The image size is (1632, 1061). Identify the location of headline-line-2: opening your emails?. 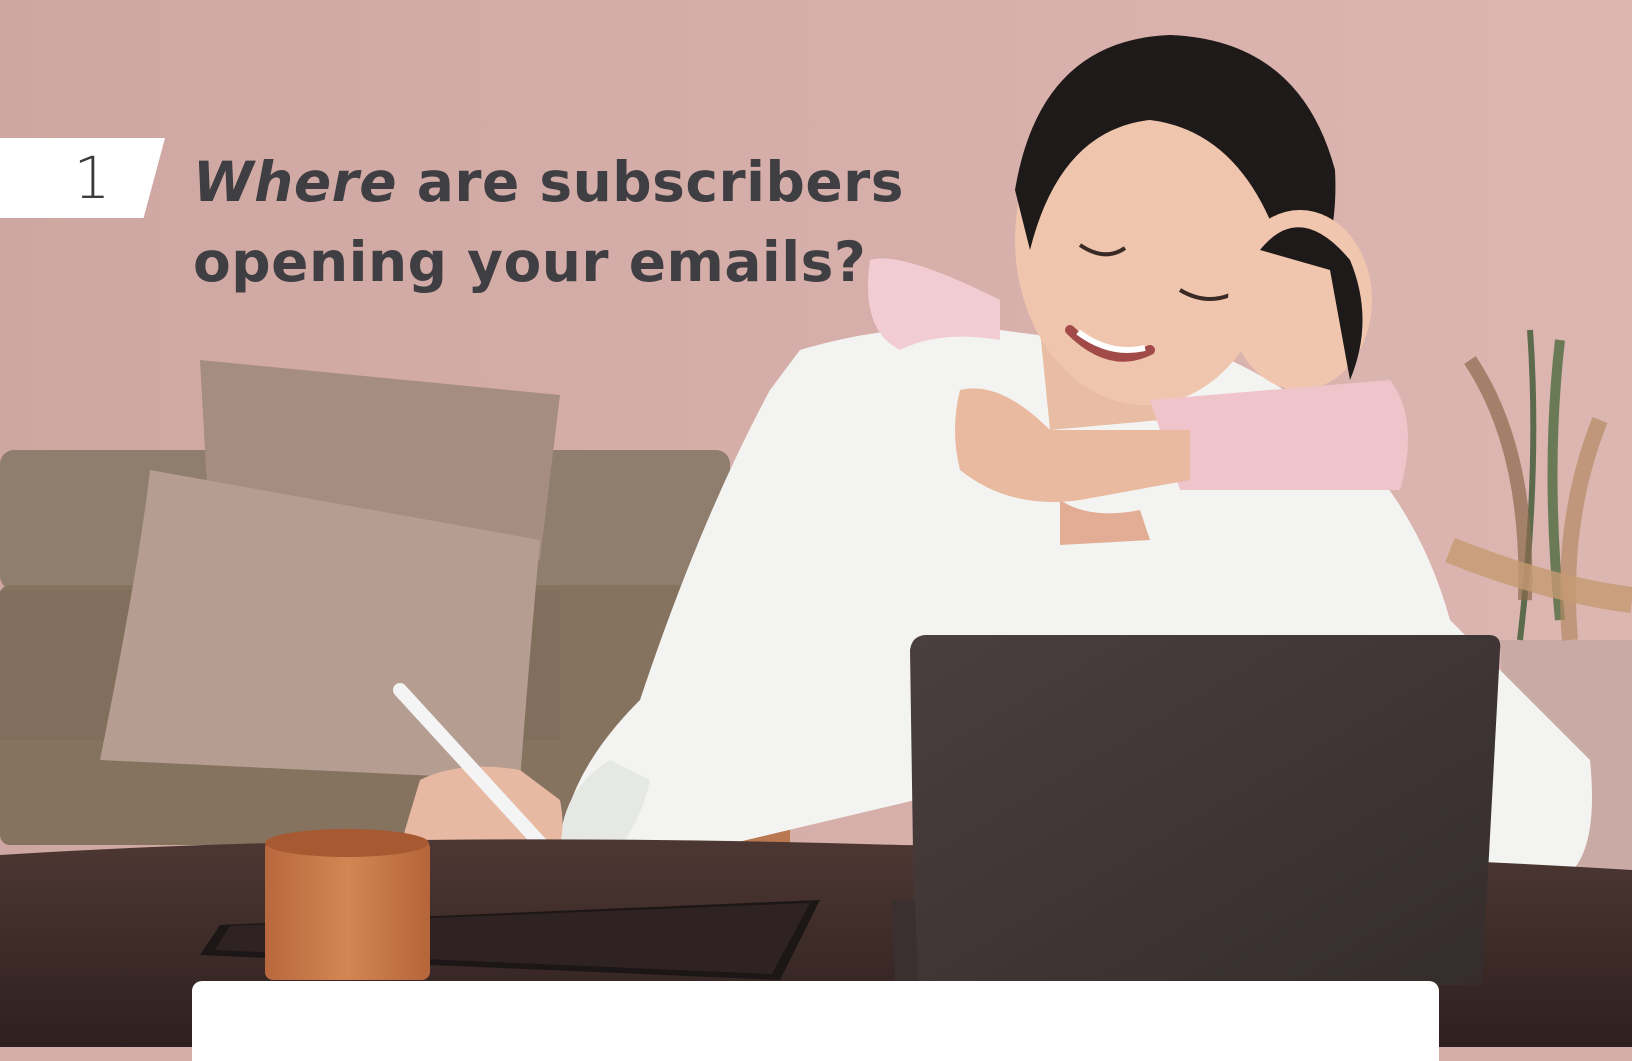
(530, 262).